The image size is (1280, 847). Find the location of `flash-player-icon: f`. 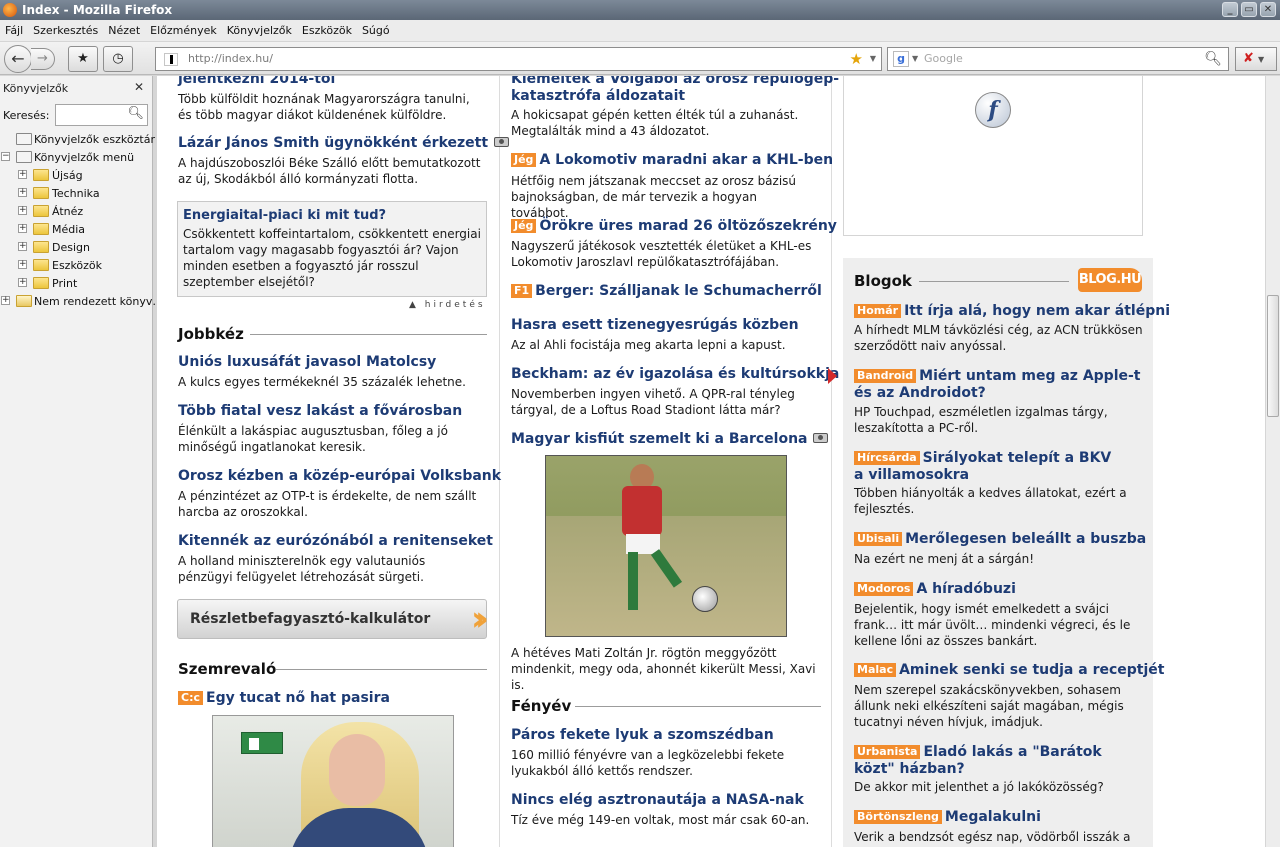

flash-player-icon: f is located at coordinates (993, 110).